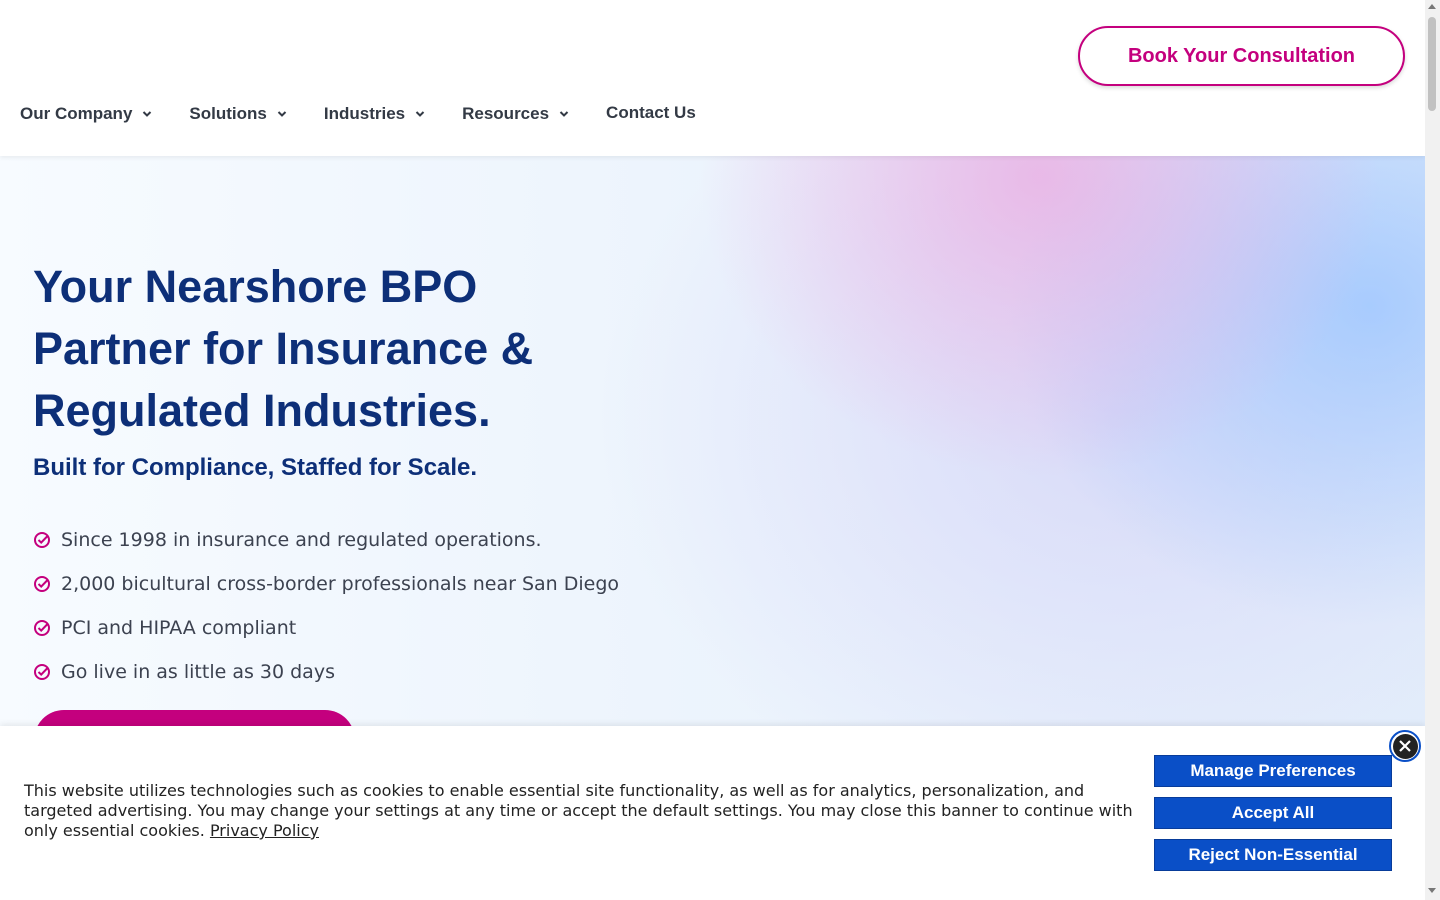  Describe the element at coordinates (1432, 64) in the screenshot. I see `scroll-thumb` at that location.